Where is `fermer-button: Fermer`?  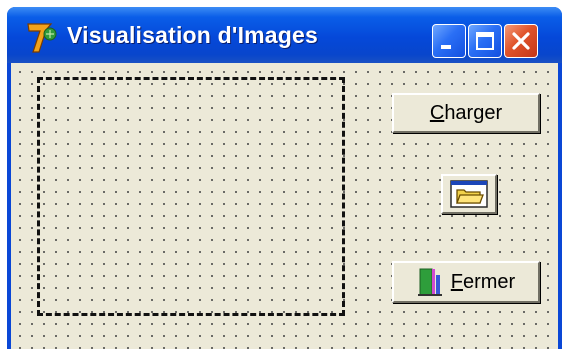 fermer-button: Fermer is located at coordinates (466, 282).